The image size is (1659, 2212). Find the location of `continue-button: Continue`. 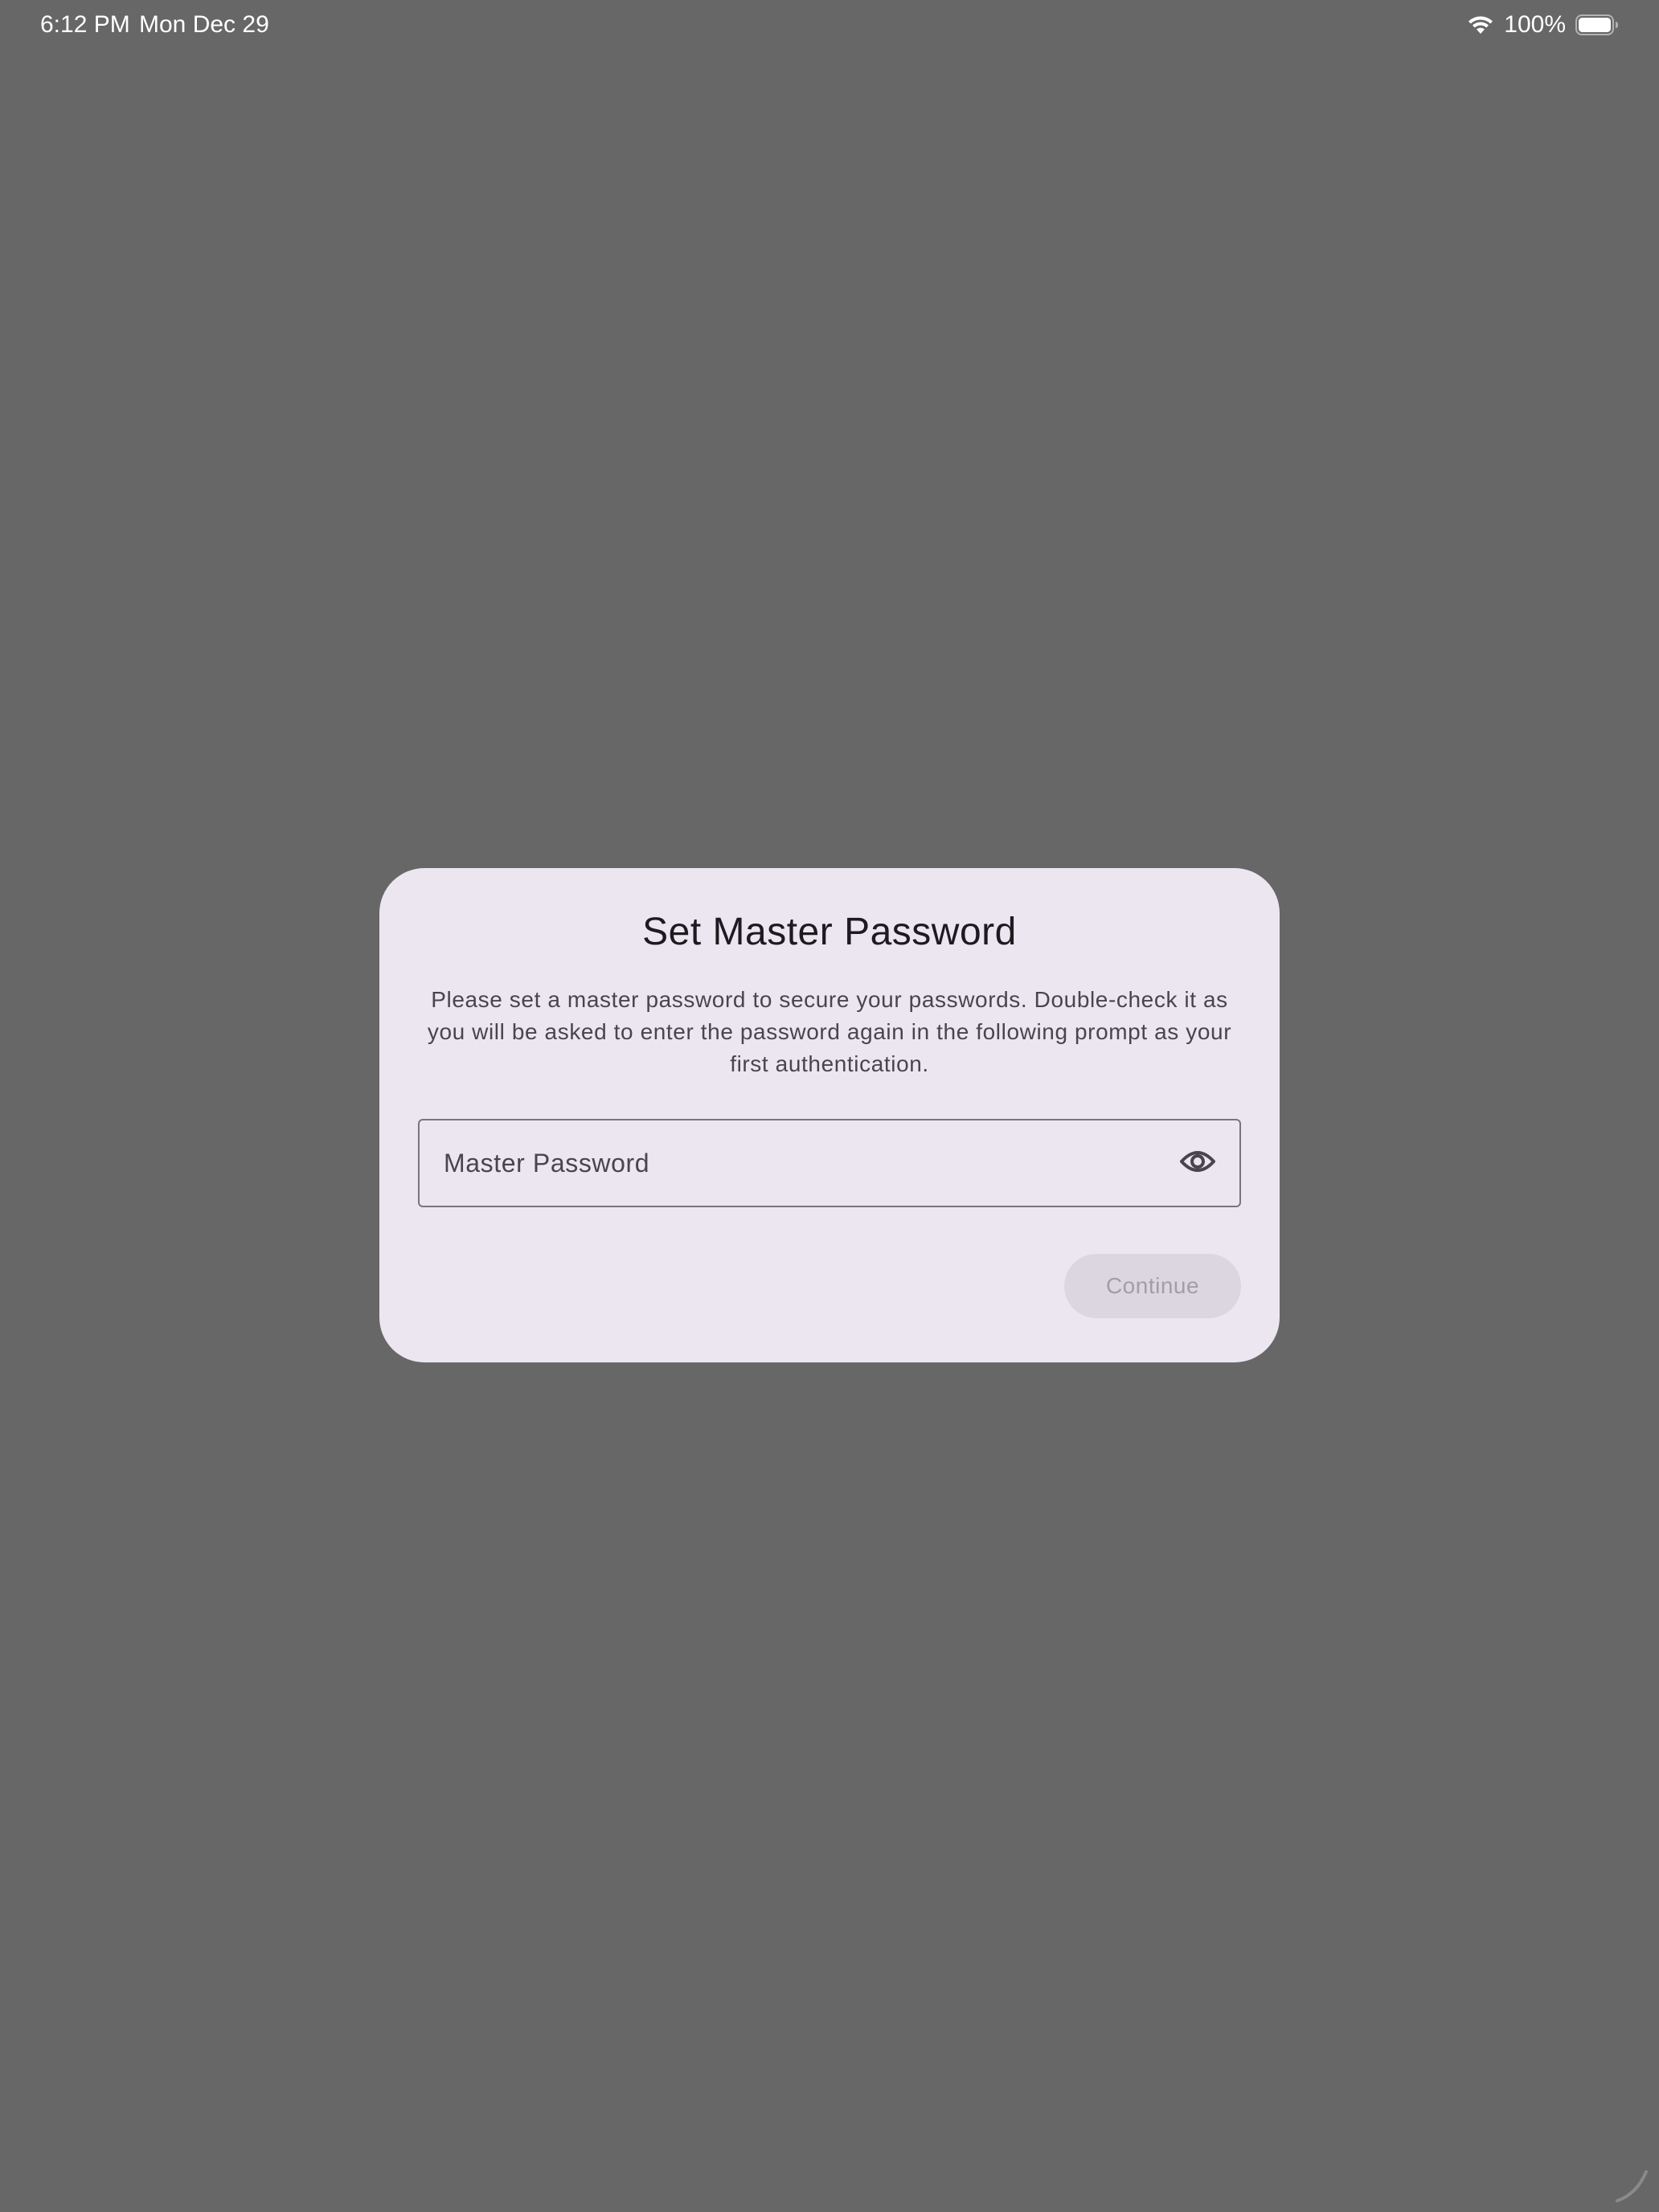

continue-button: Continue is located at coordinates (1152, 1286).